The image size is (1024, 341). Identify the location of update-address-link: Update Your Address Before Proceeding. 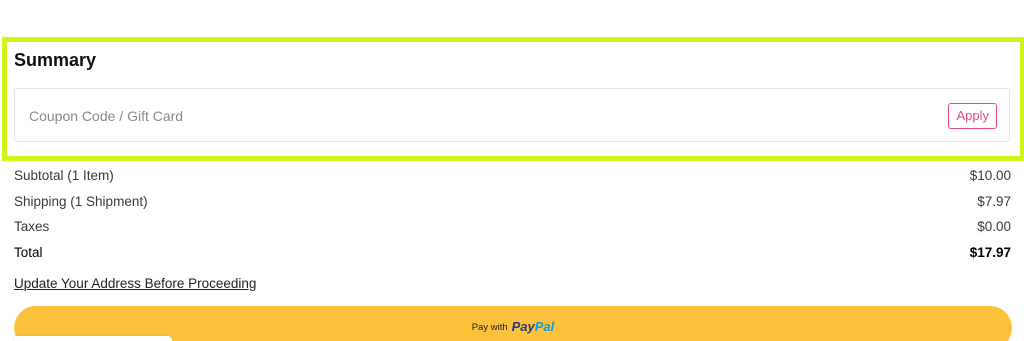
(135, 283).